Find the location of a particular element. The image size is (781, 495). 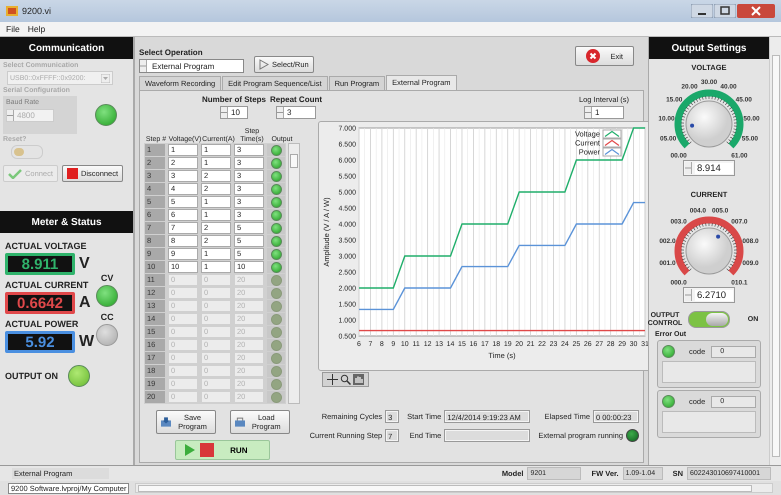

minimize-icon is located at coordinates (702, 11).